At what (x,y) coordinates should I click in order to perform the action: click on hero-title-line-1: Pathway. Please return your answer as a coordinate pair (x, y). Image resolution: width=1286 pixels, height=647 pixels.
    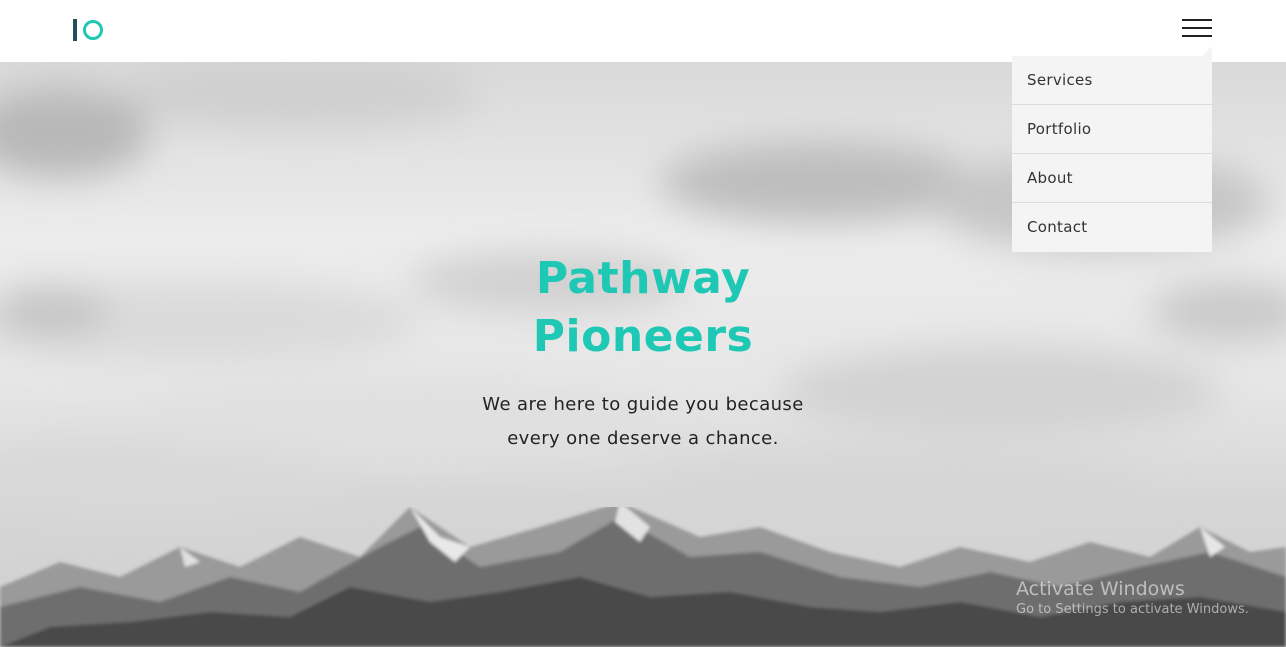
    Looking at the image, I should click on (643, 278).